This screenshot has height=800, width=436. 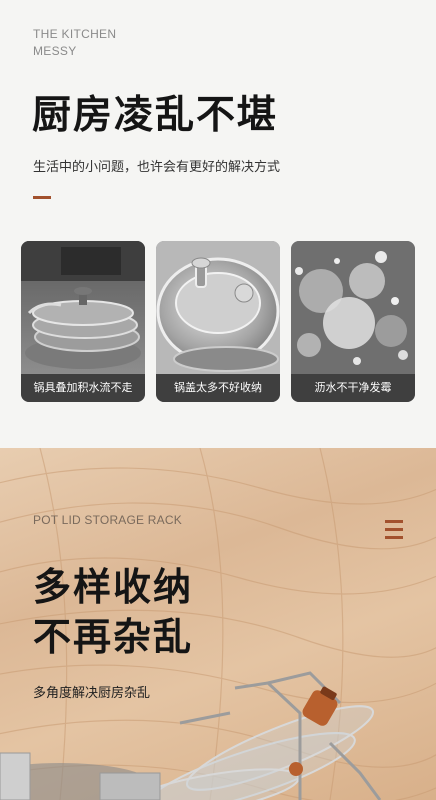 What do you see at coordinates (113, 587) in the screenshot?
I see `title-line-1: 多样收纳` at bounding box center [113, 587].